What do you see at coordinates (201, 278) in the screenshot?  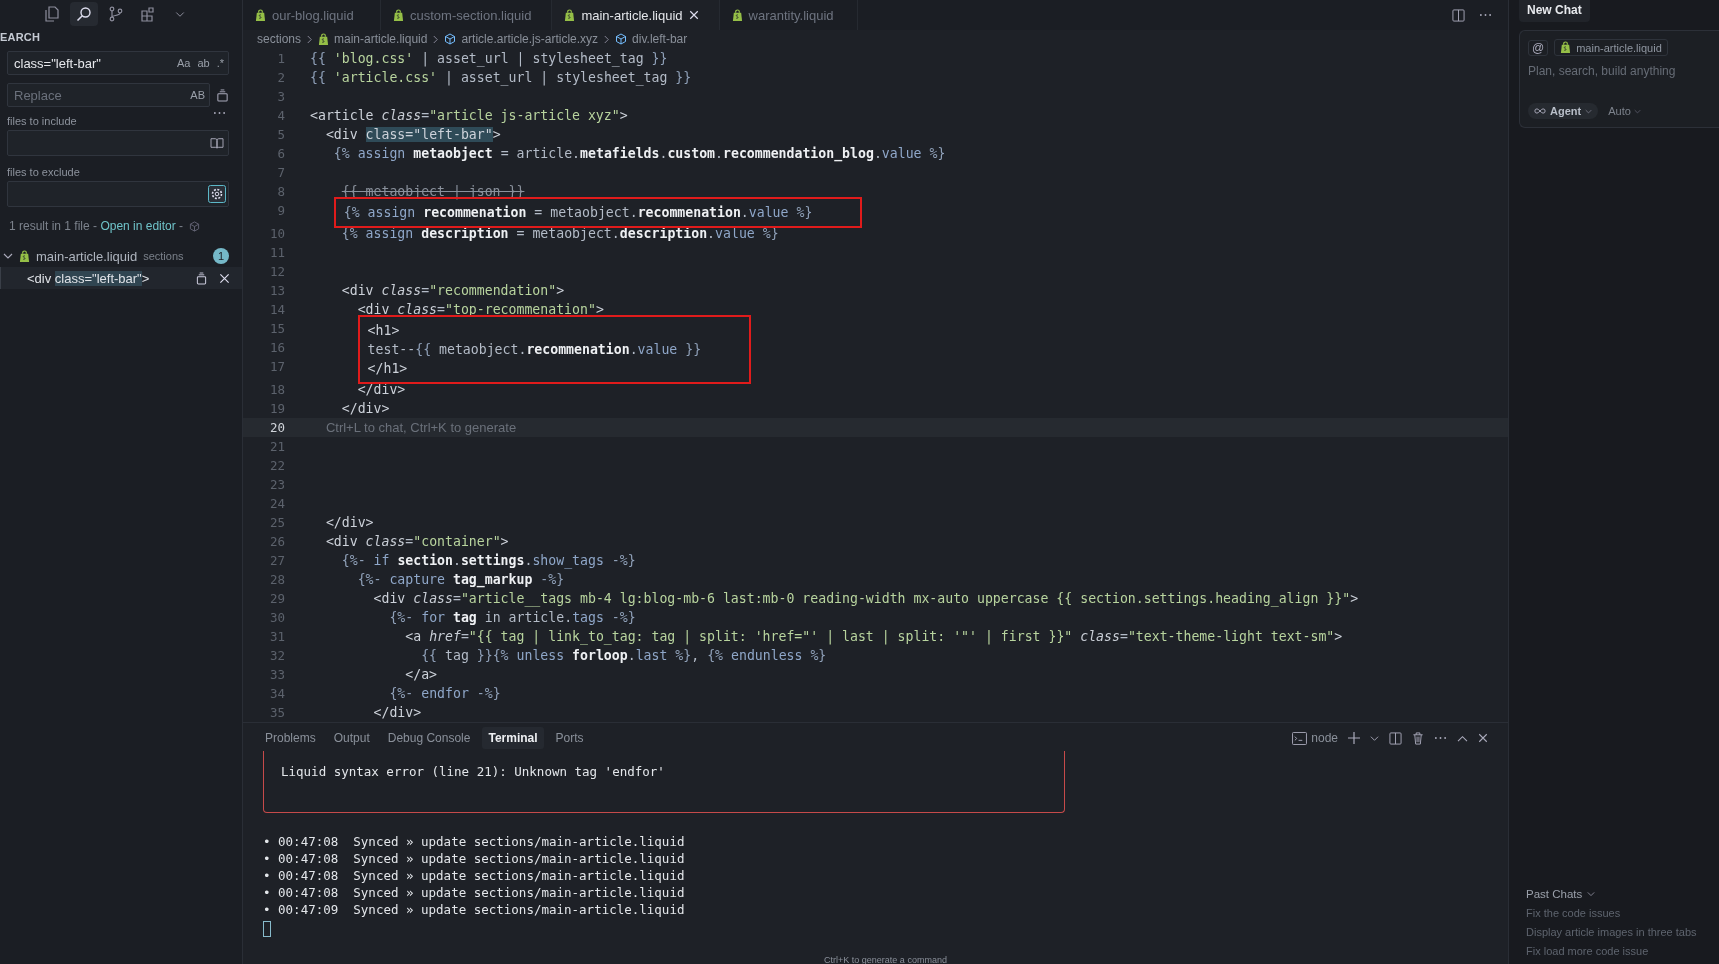 I see `replace-icon` at bounding box center [201, 278].